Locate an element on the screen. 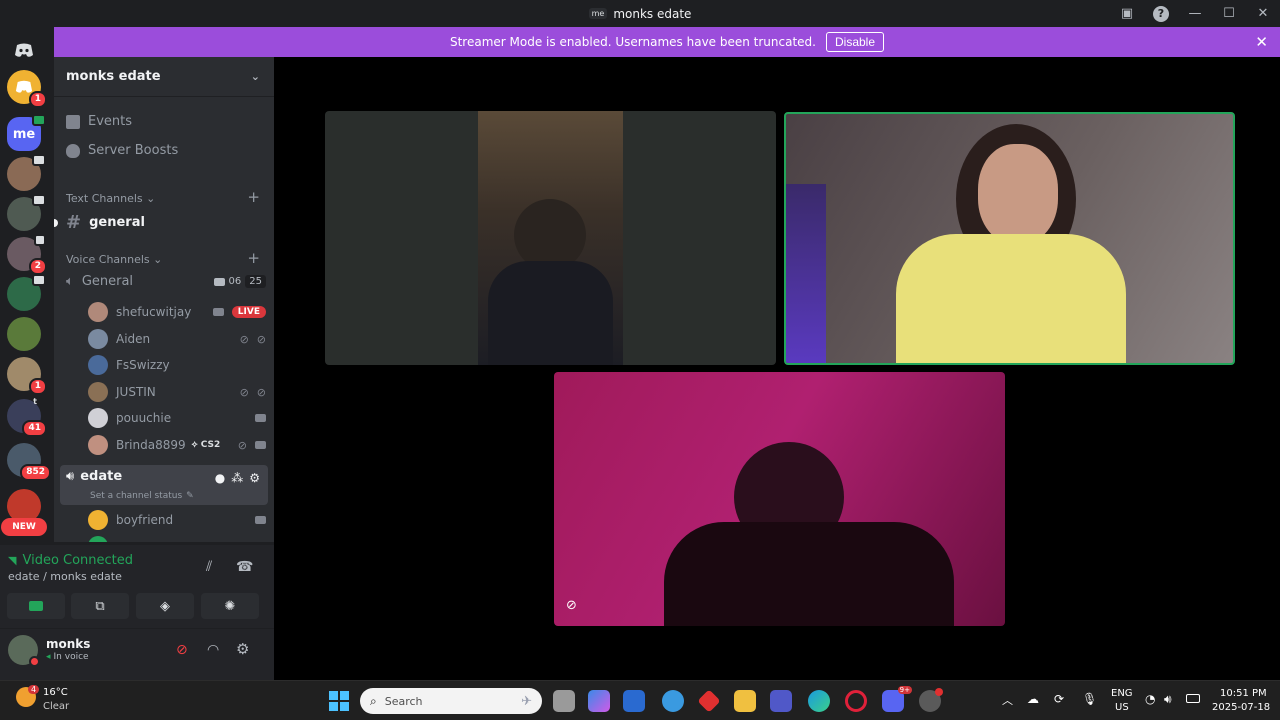 This screenshot has height=720, width=1280. teams-icon is located at coordinates (781, 701).